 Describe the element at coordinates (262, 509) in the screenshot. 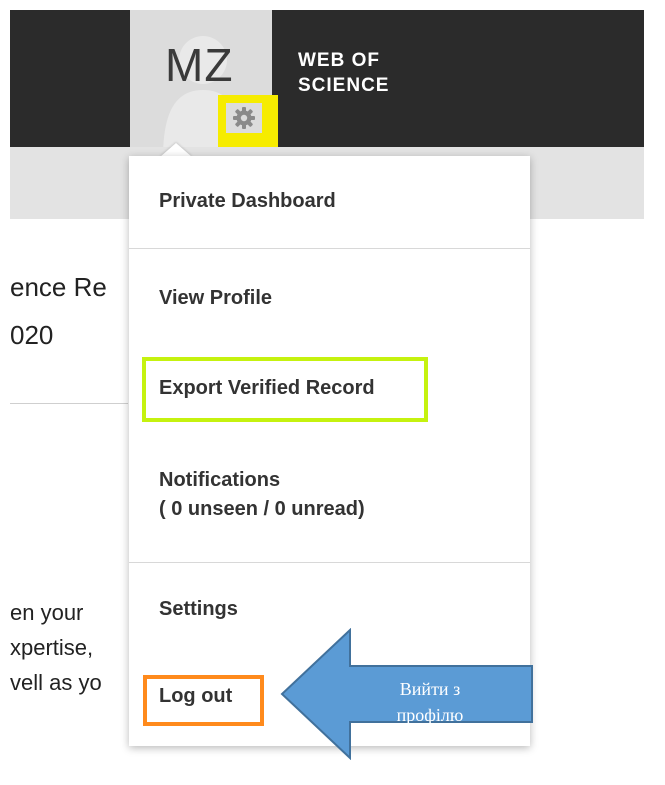

I see `notifications-count: ( 0 unseen / 0 unread)` at that location.